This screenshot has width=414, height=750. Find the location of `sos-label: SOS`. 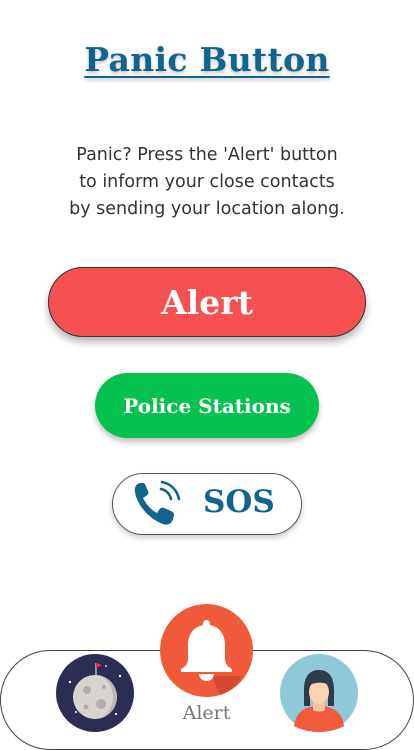

sos-label: SOS is located at coordinates (239, 502).